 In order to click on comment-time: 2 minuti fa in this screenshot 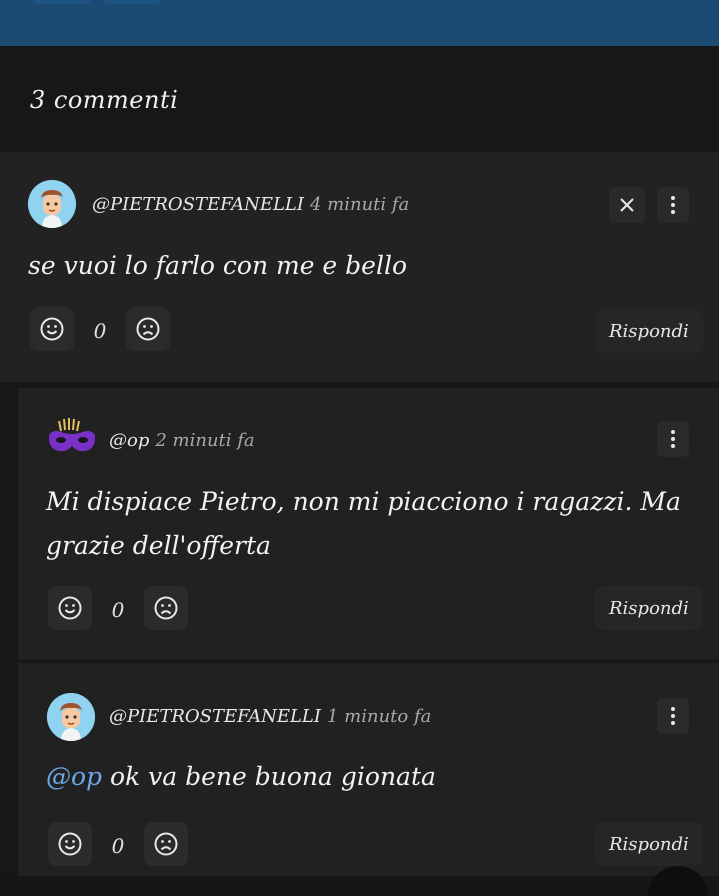, I will do `click(205, 440)`.